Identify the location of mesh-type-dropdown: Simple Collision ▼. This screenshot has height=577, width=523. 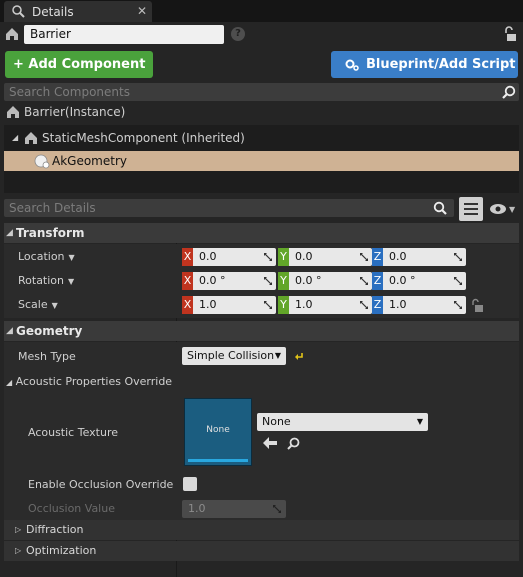
(234, 356).